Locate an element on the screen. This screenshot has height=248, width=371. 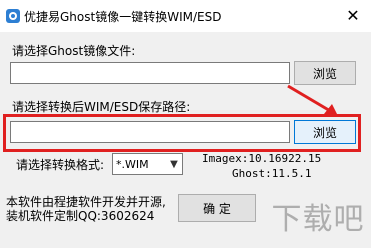
app-icon is located at coordinates (13, 16).